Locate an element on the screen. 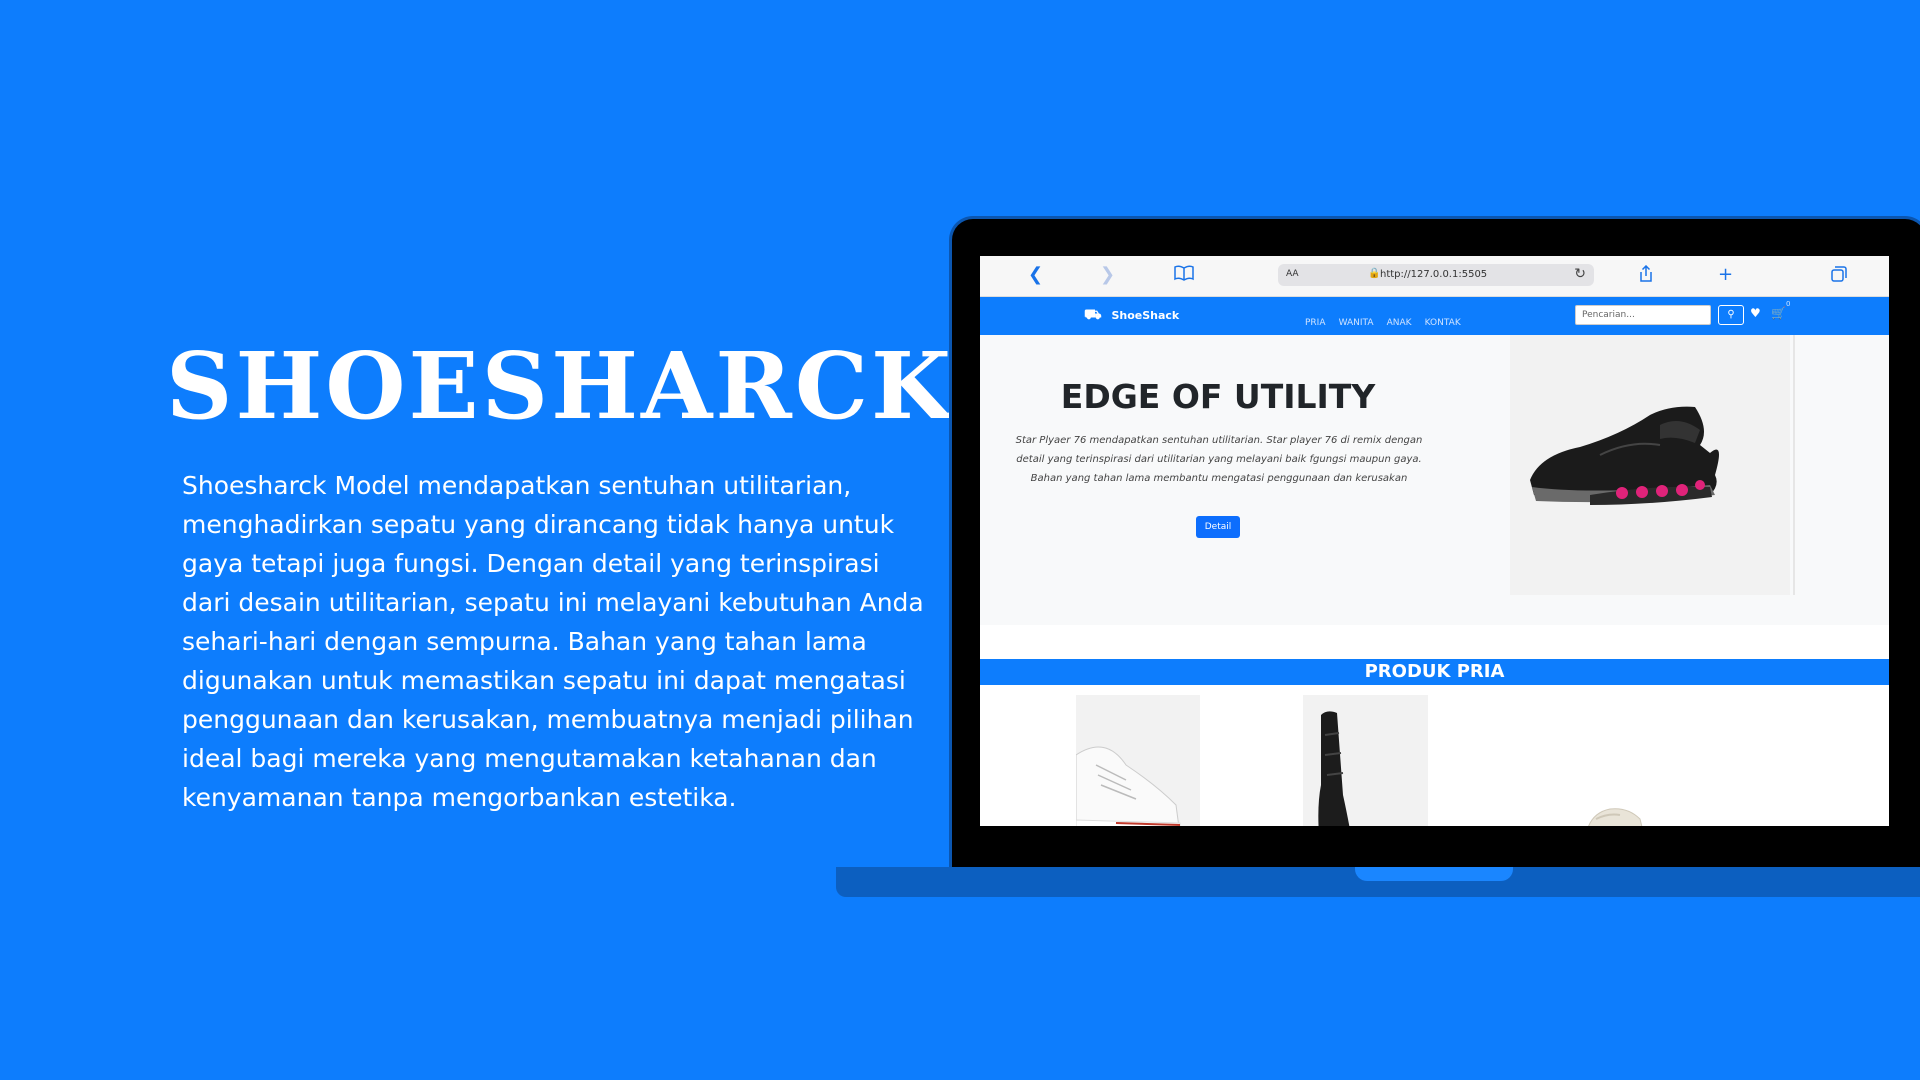 This screenshot has width=1920, height=1080. browser-toolbar: ❮ ❯ AA 🔒 http://127.0.0.1:5505 ↻ + is located at coordinates (1434, 276).